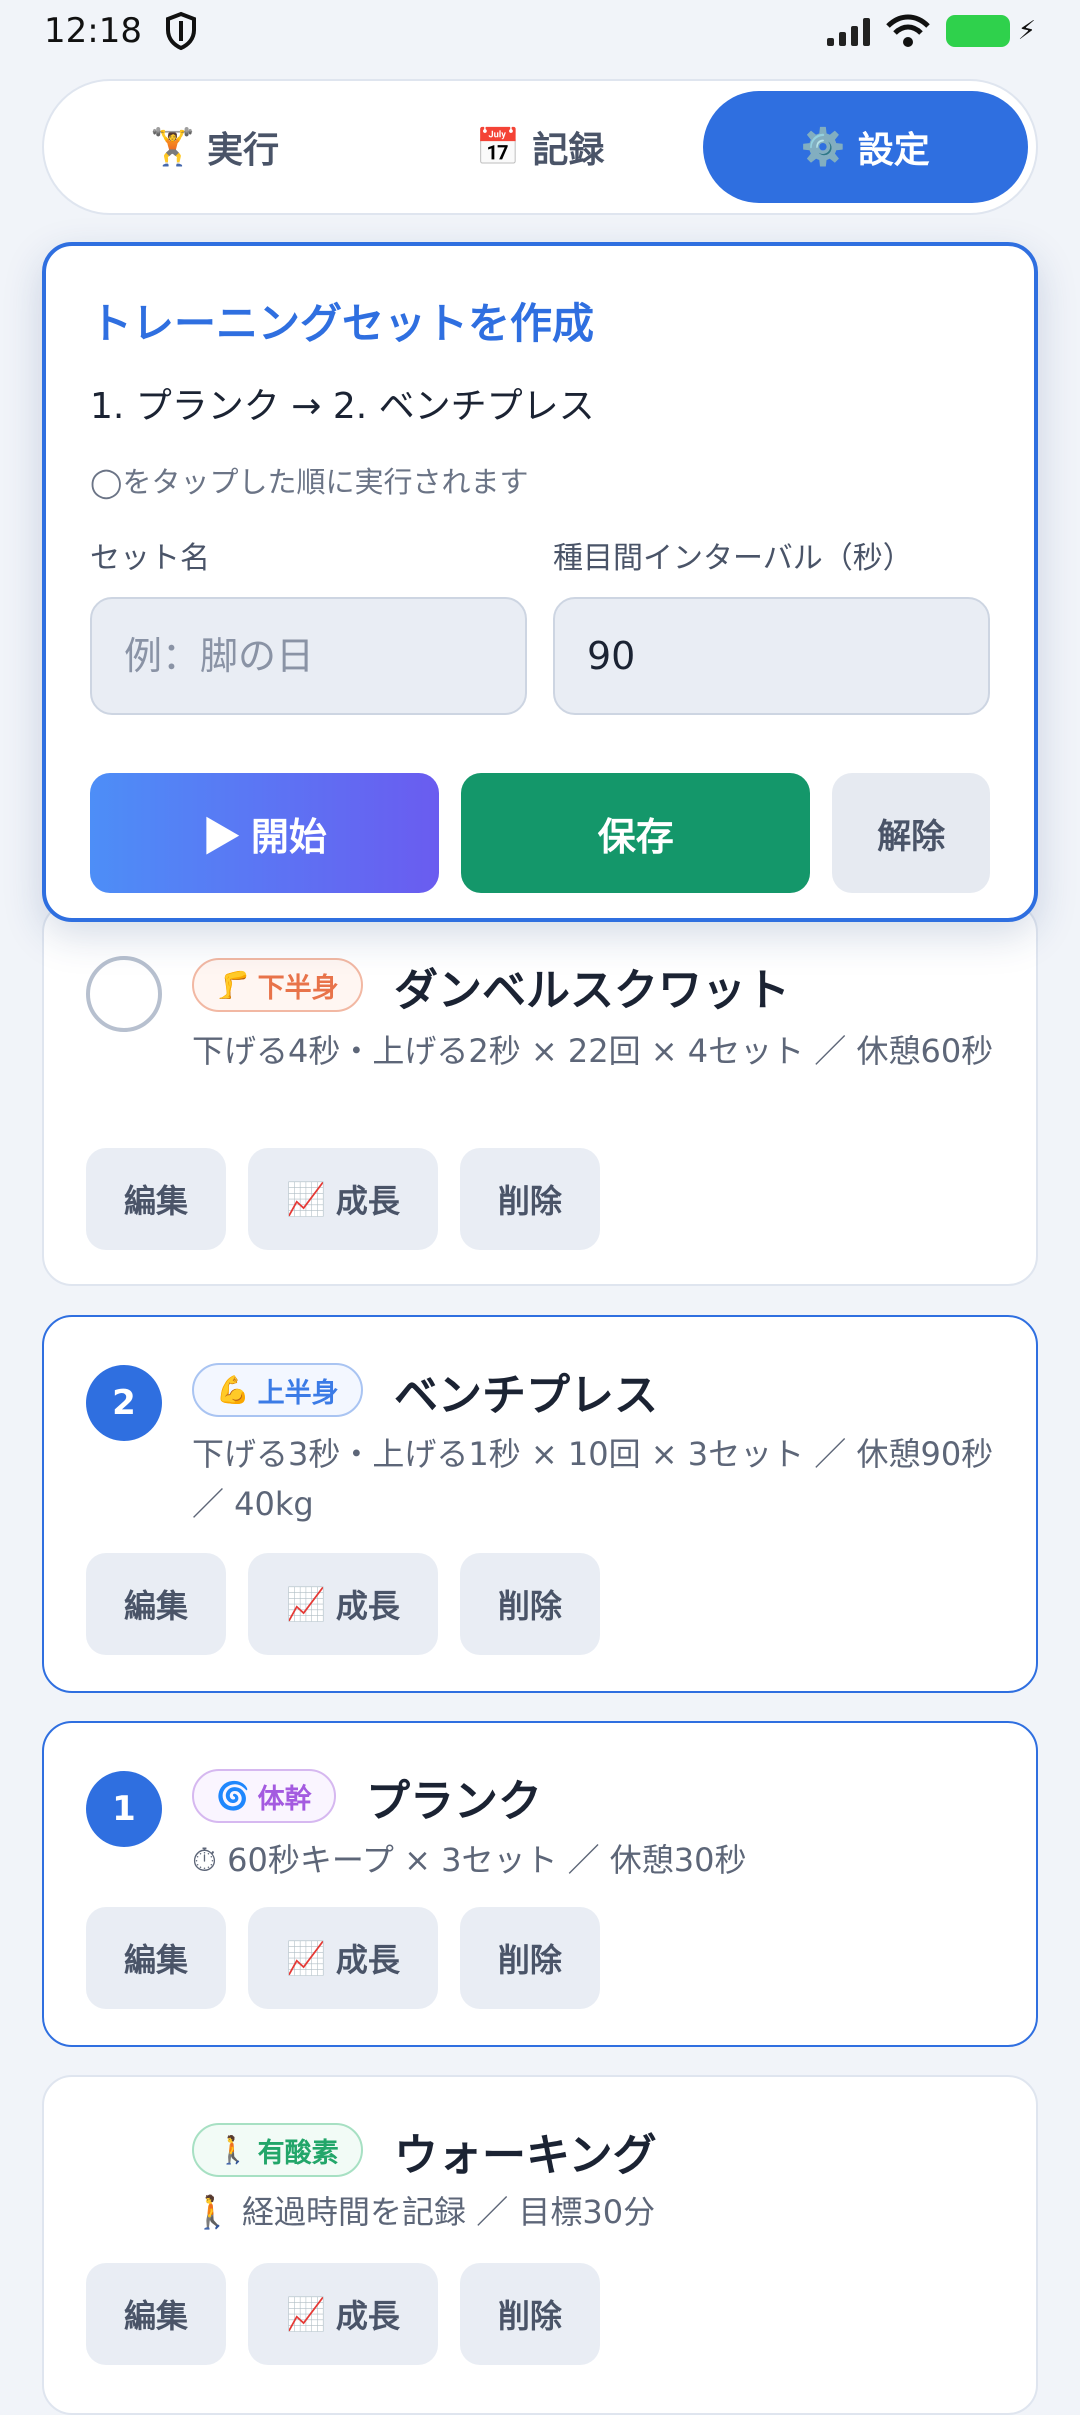  I want to click on weightlifter-icon: 🏋️, so click(173, 147).